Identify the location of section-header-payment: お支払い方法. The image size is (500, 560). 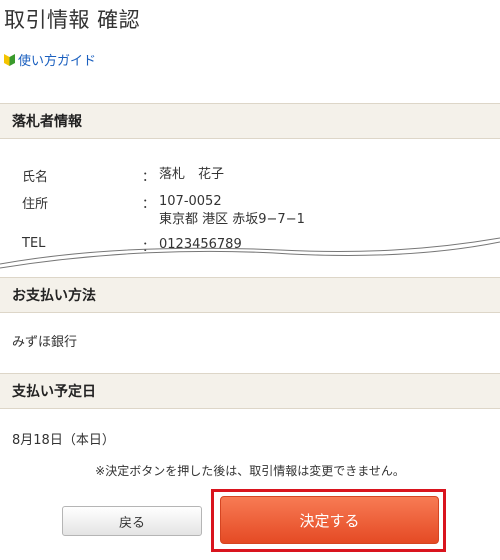
(250, 295).